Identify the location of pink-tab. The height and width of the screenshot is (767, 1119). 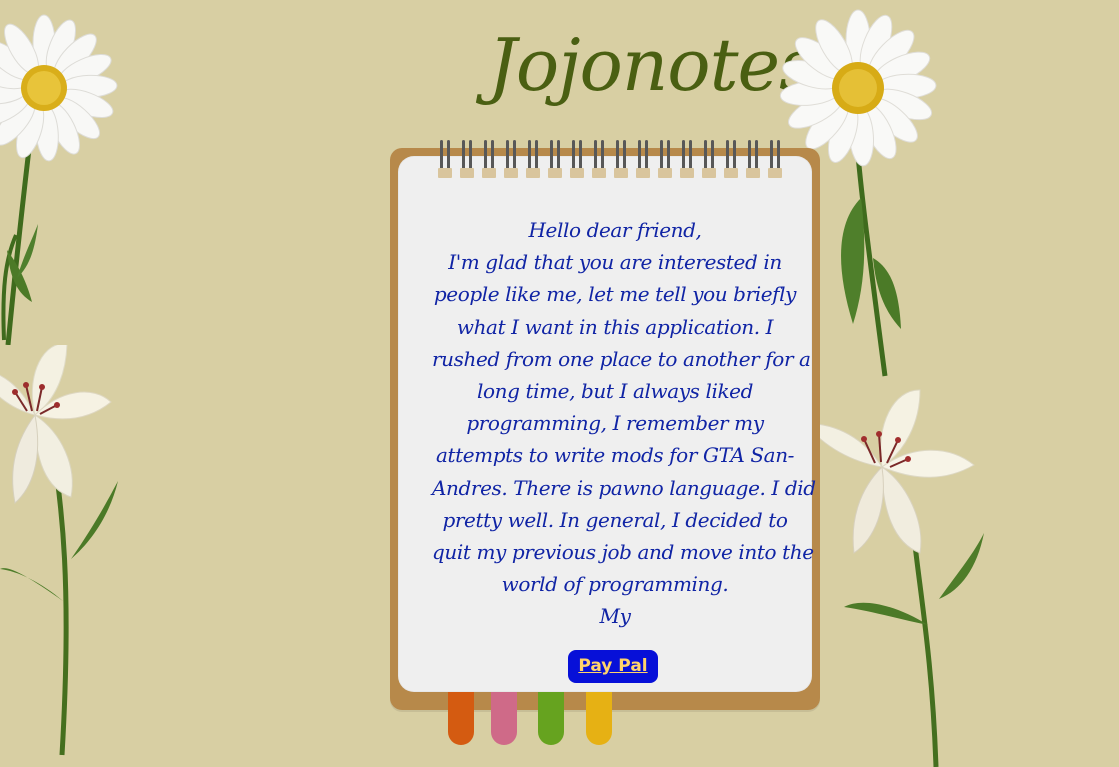
(504, 718).